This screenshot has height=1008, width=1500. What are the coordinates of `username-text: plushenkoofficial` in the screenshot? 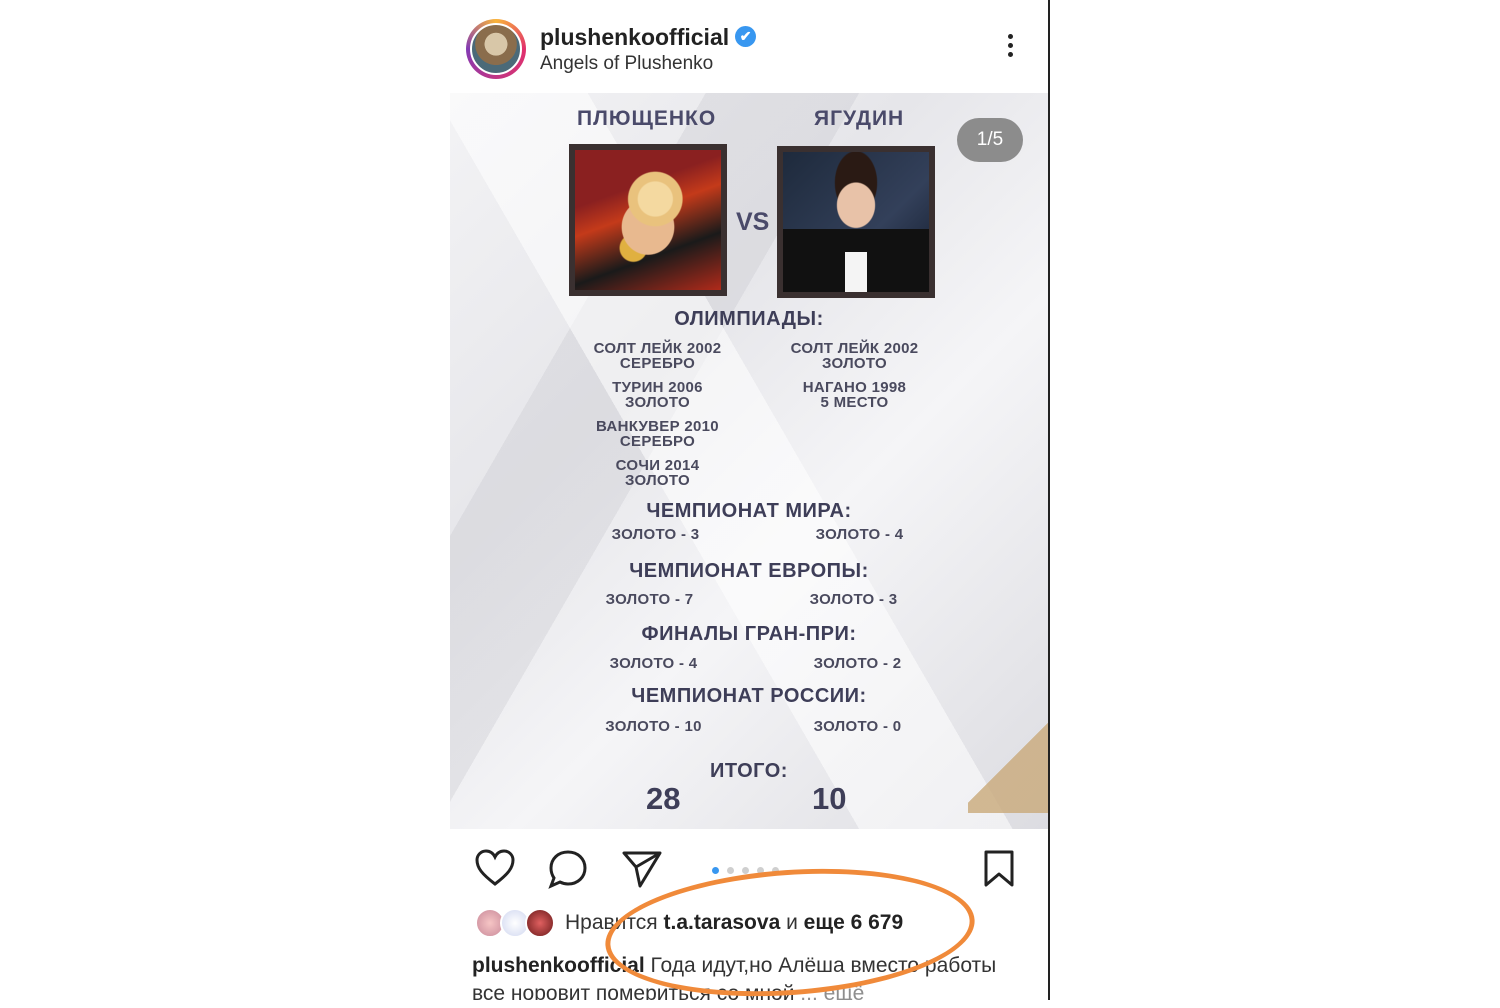 It's located at (635, 37).